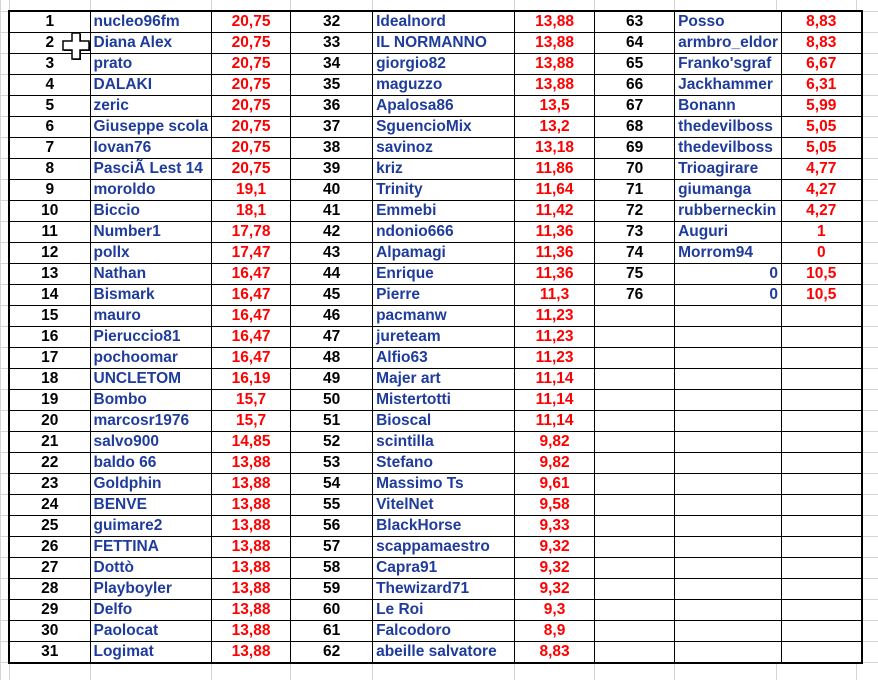 The width and height of the screenshot is (878, 680). What do you see at coordinates (332, 43) in the screenshot?
I see `rank-cell: 33` at bounding box center [332, 43].